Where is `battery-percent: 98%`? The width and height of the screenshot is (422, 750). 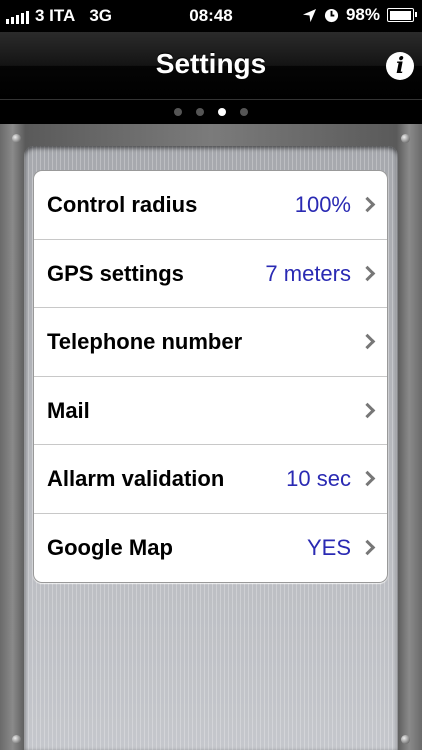 battery-percent: 98% is located at coordinates (362, 14).